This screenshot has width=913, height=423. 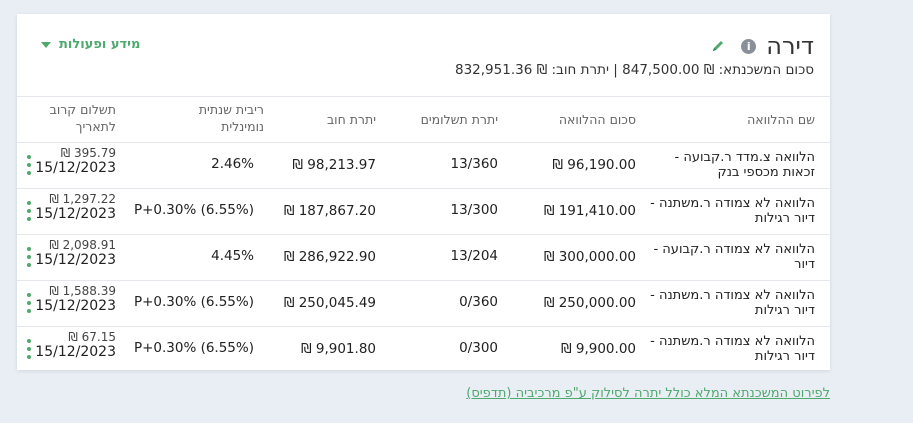 What do you see at coordinates (82, 199) in the screenshot?
I see `next-payment-amount: 1,297.22 ₪` at bounding box center [82, 199].